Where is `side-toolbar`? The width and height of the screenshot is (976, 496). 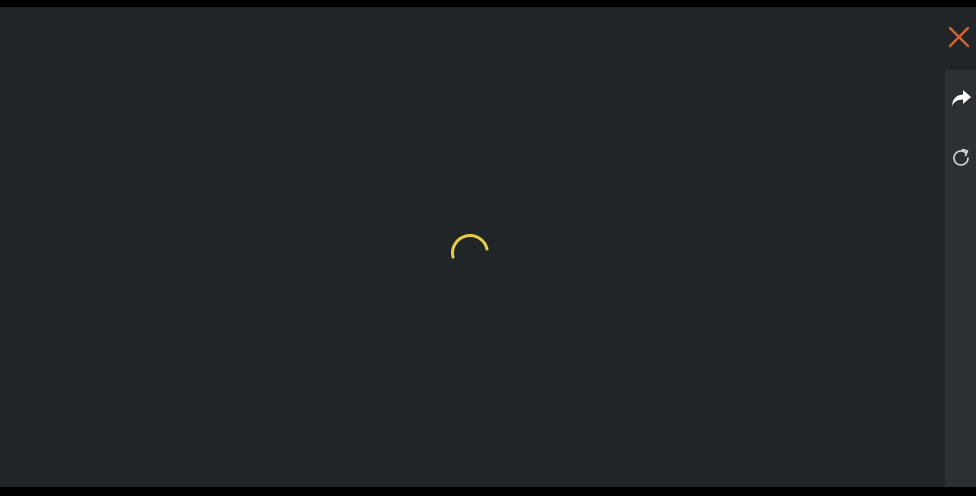 side-toolbar is located at coordinates (960, 282).